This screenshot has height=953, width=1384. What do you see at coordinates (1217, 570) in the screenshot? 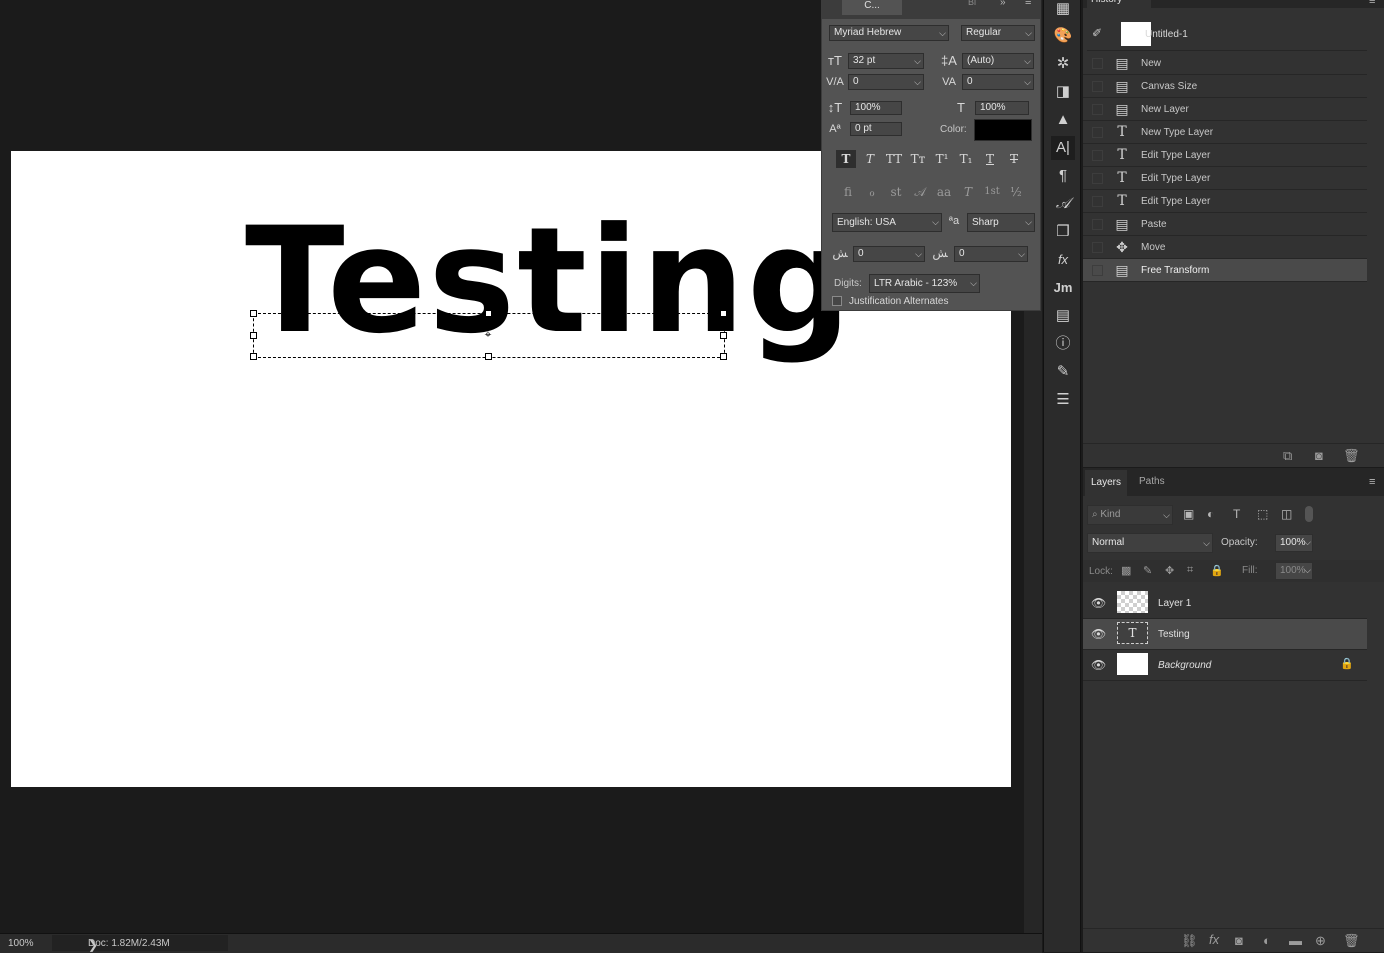
I see `lock-all-icon: 🔒` at bounding box center [1217, 570].